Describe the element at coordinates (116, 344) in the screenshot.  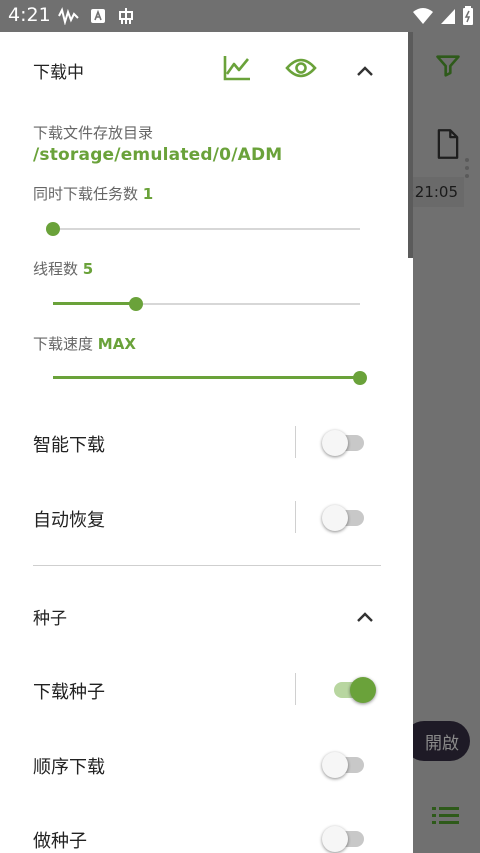
I see `speed-value: MAX` at that location.